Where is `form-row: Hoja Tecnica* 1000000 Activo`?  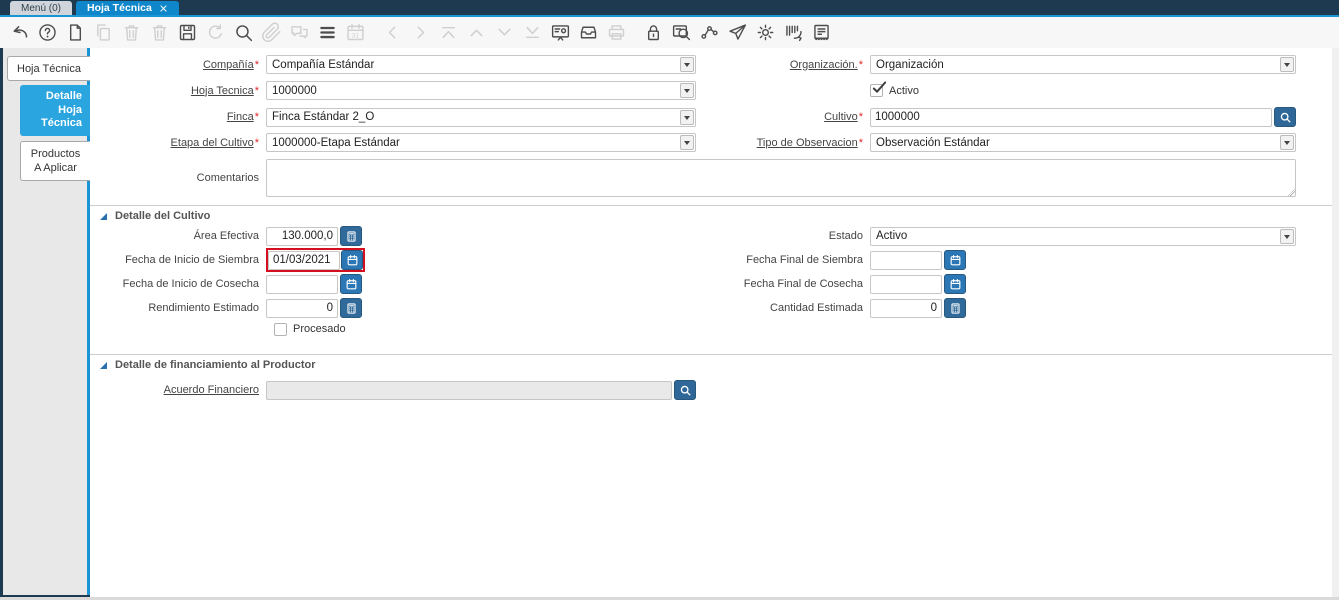 form-row: Hoja Tecnica* 1000000 Activo is located at coordinates (714, 90).